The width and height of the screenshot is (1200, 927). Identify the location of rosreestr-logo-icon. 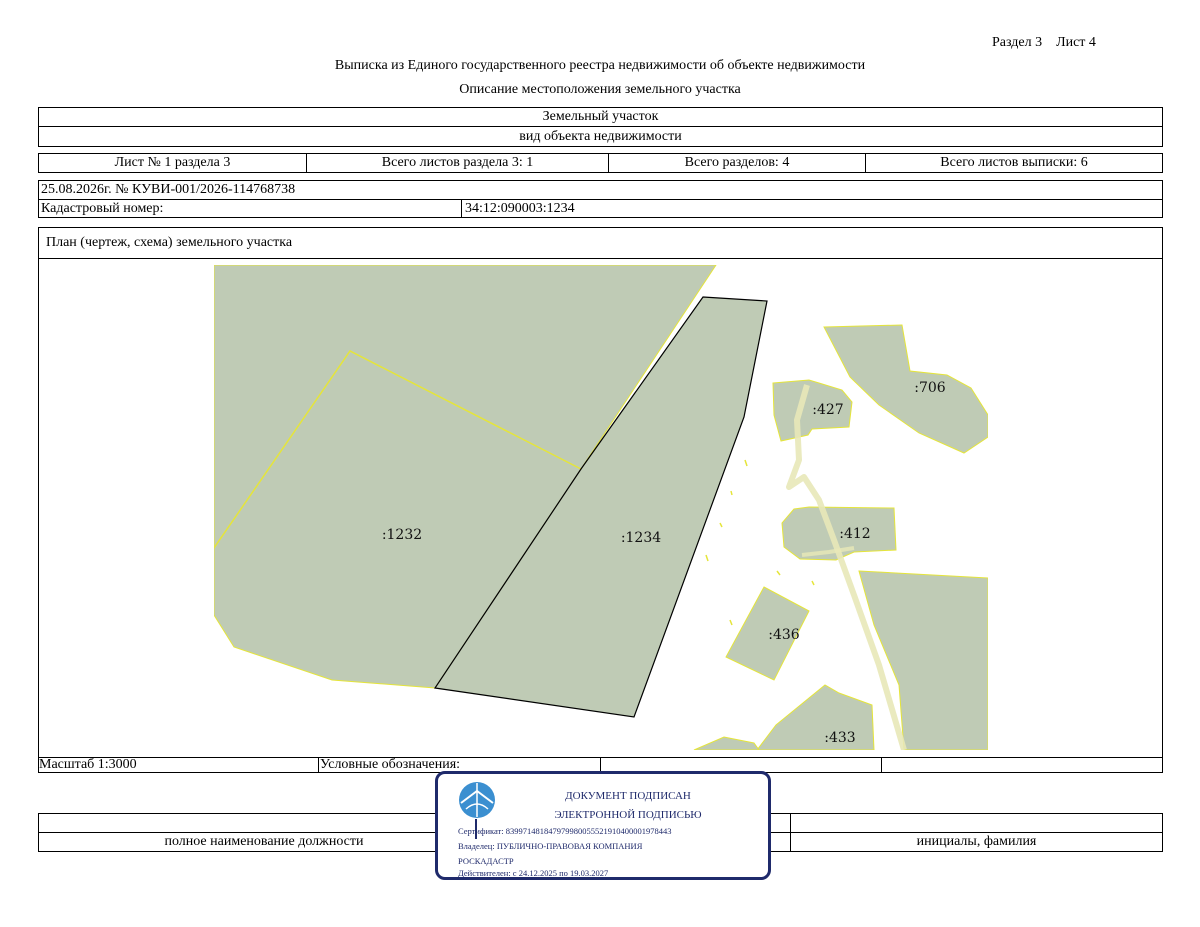
(477, 800).